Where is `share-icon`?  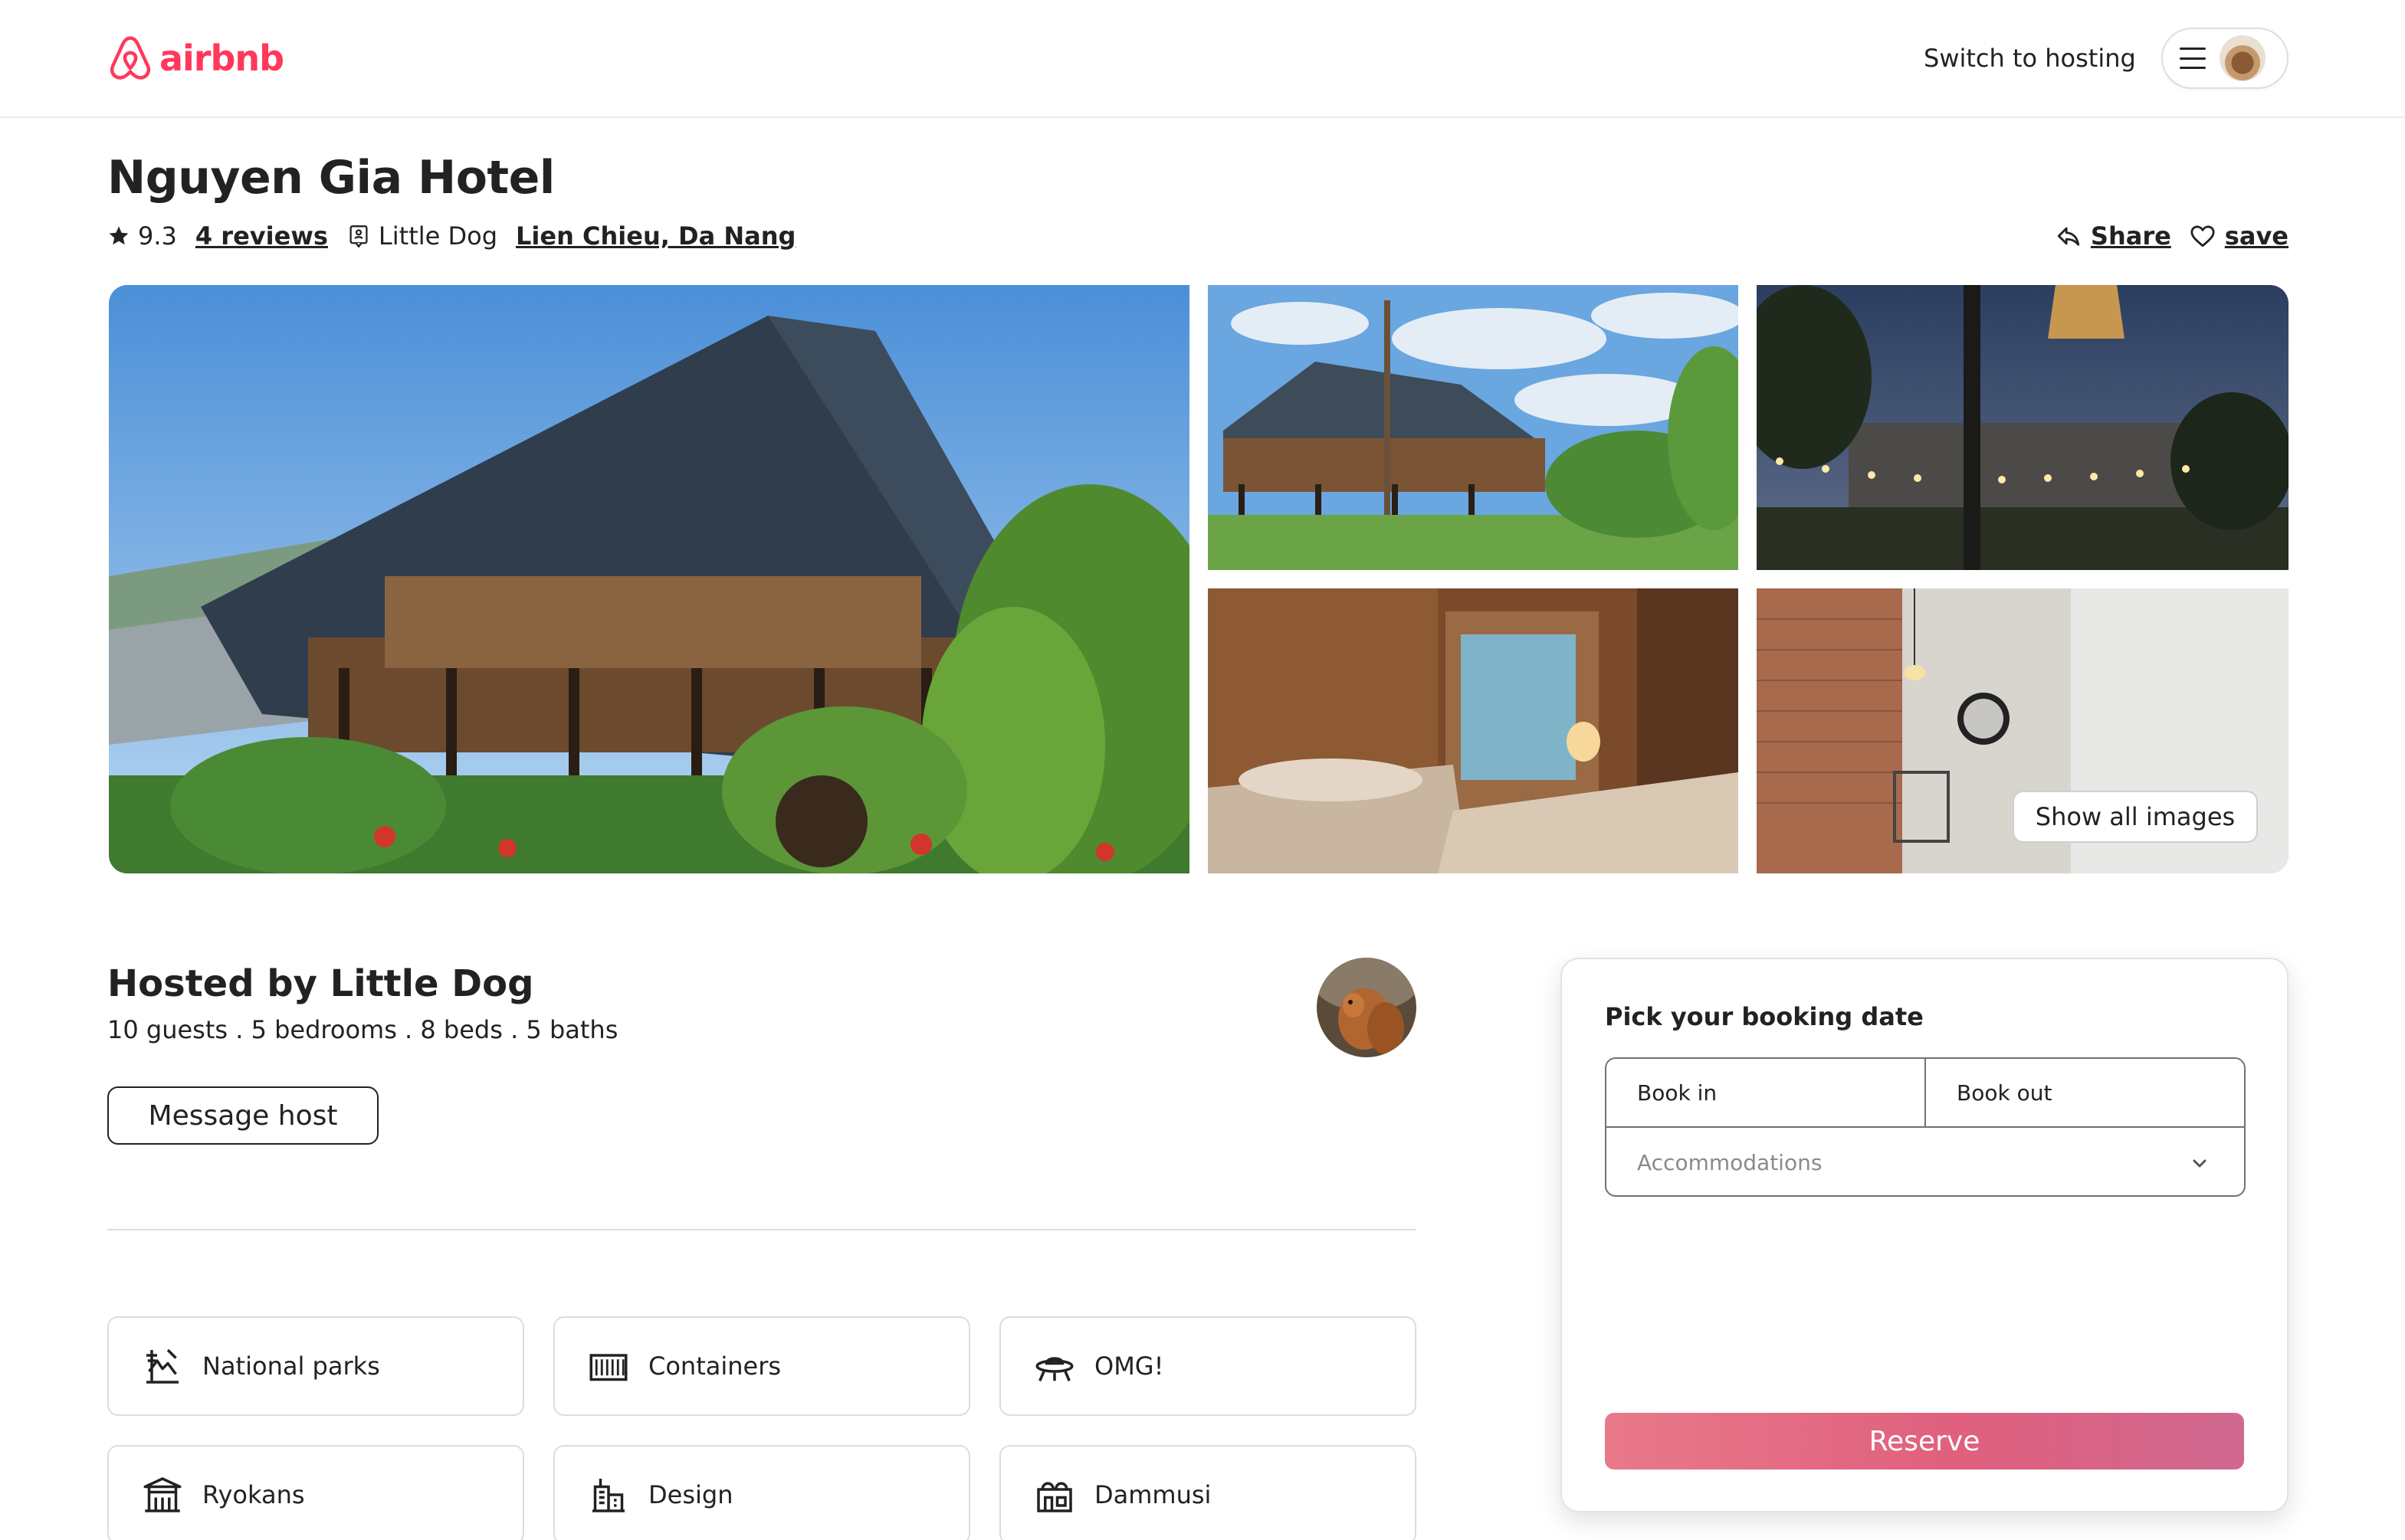
share-icon is located at coordinates (2069, 236).